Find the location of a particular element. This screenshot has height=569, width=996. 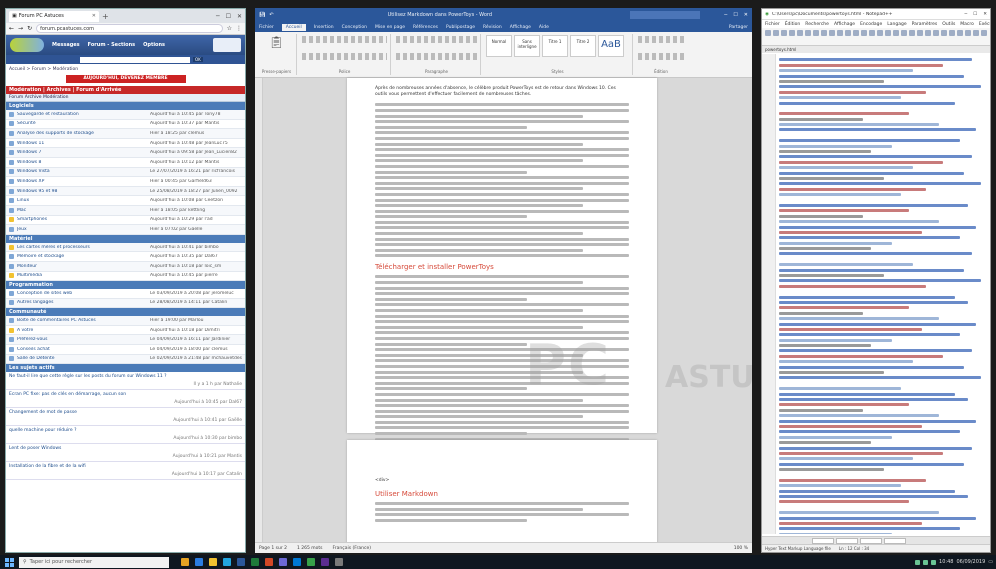

file-tab: powertoys.html is located at coordinates (780, 49).